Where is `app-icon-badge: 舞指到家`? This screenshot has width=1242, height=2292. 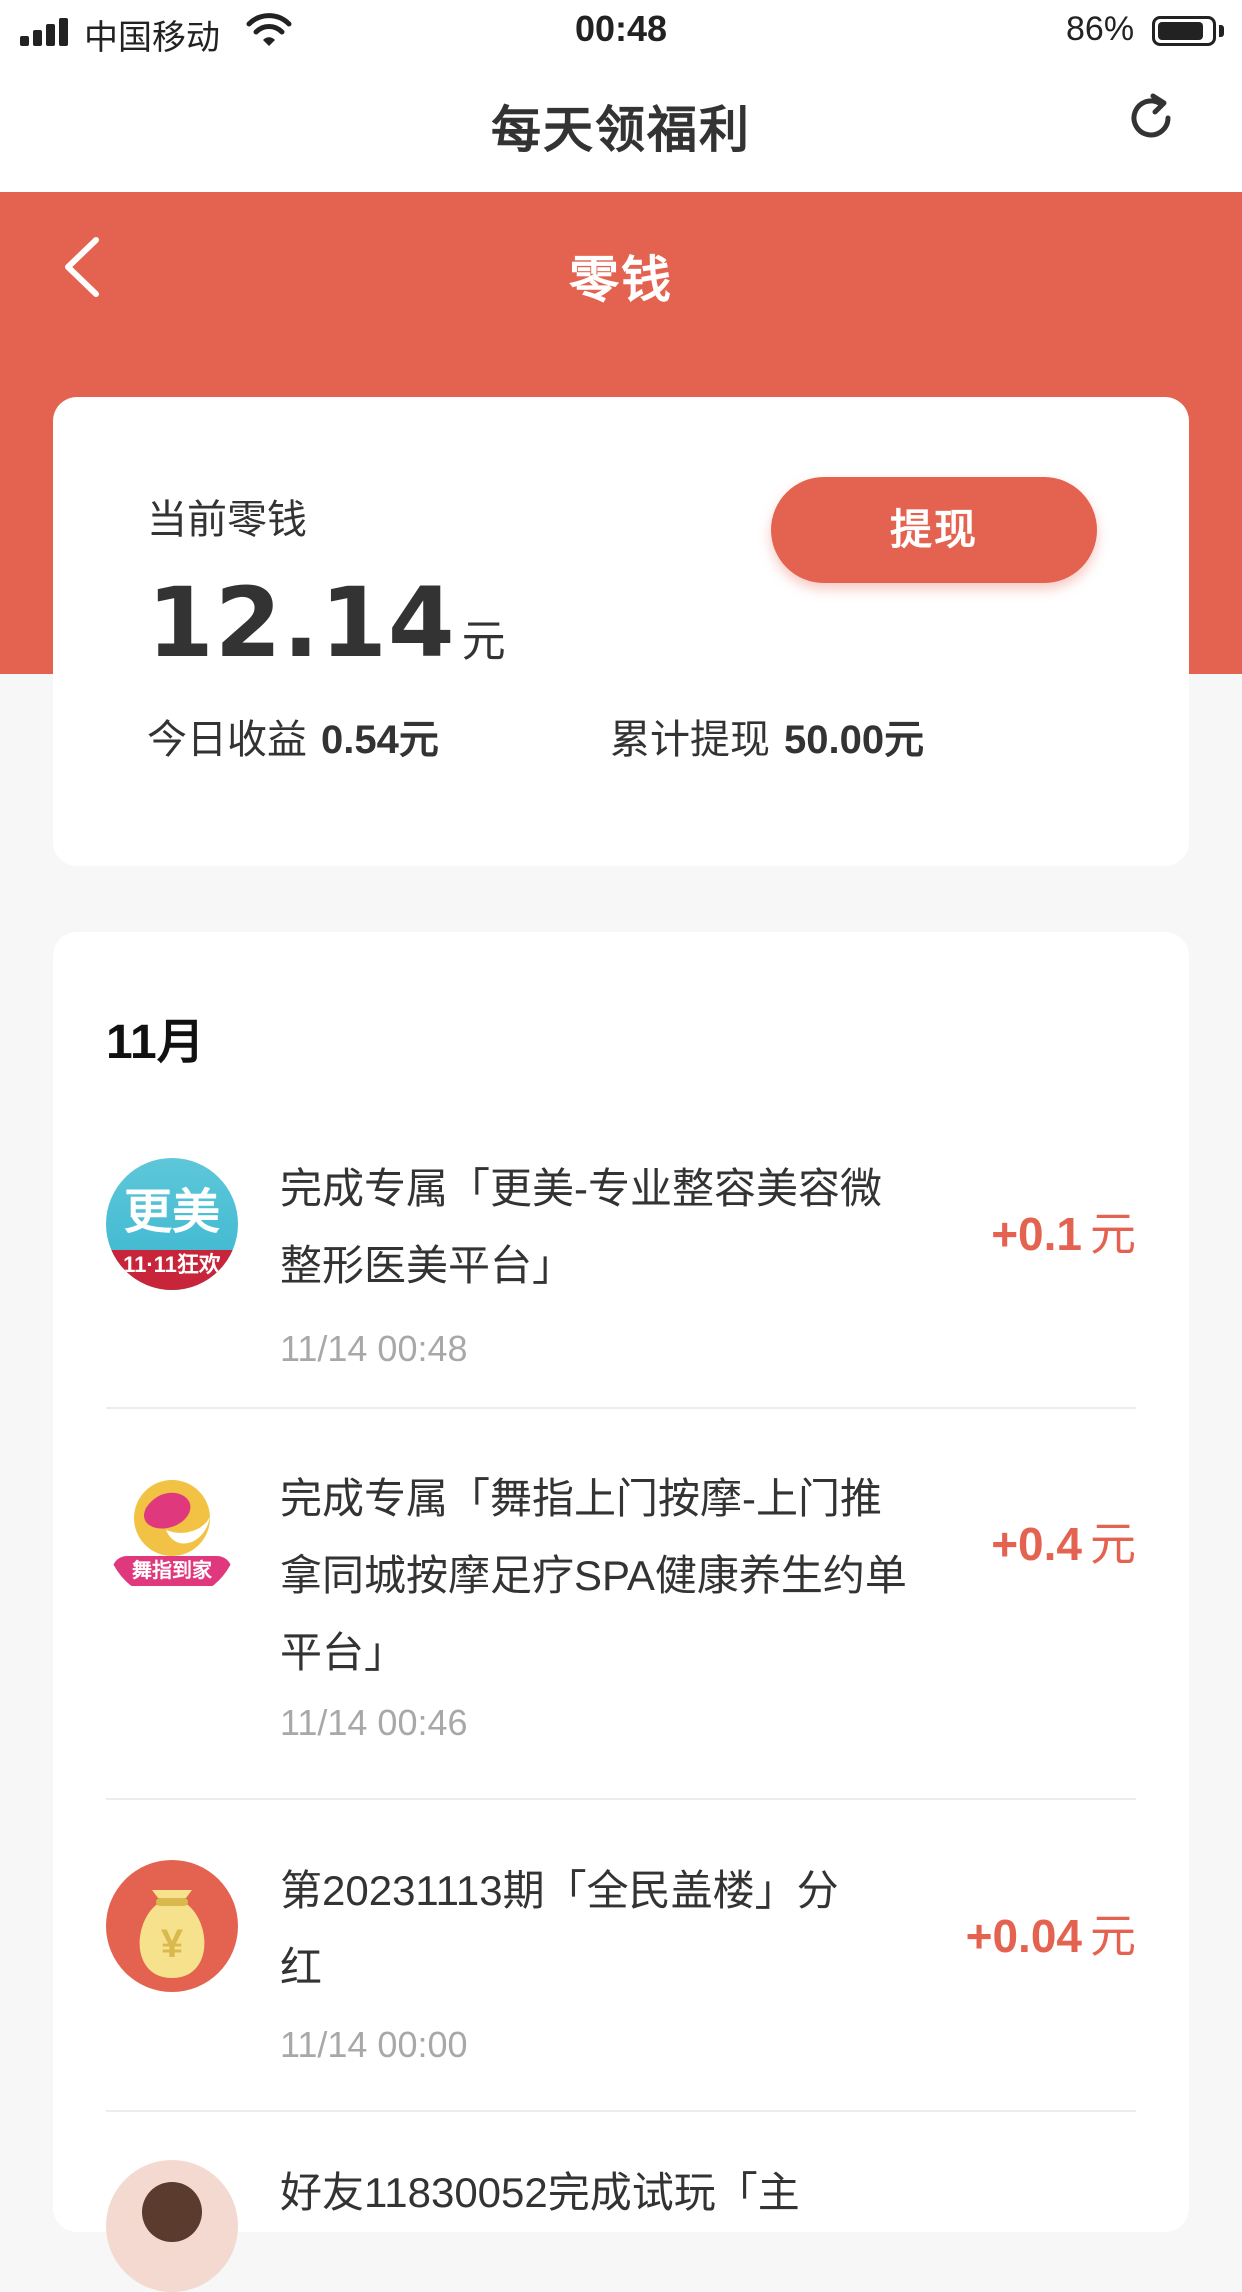
app-icon-badge: 舞指到家 is located at coordinates (172, 1571).